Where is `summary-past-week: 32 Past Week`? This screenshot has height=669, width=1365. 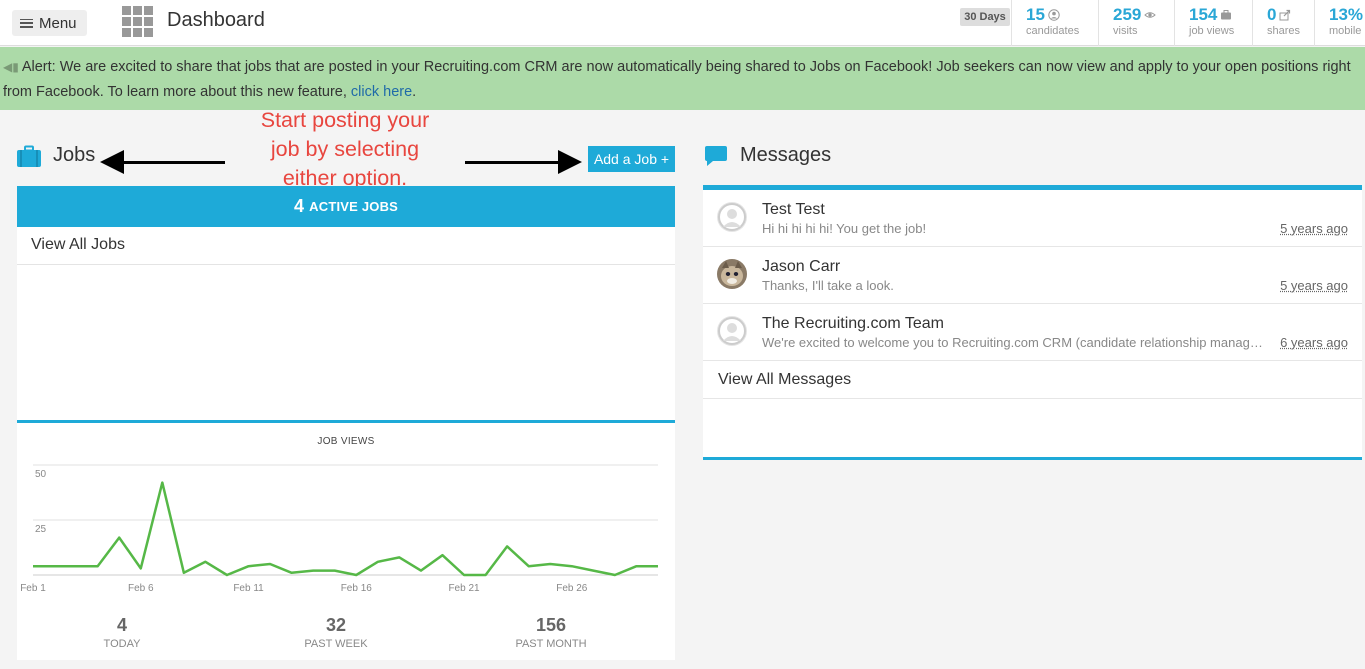
summary-past-week: 32 Past Week is located at coordinates (336, 632).